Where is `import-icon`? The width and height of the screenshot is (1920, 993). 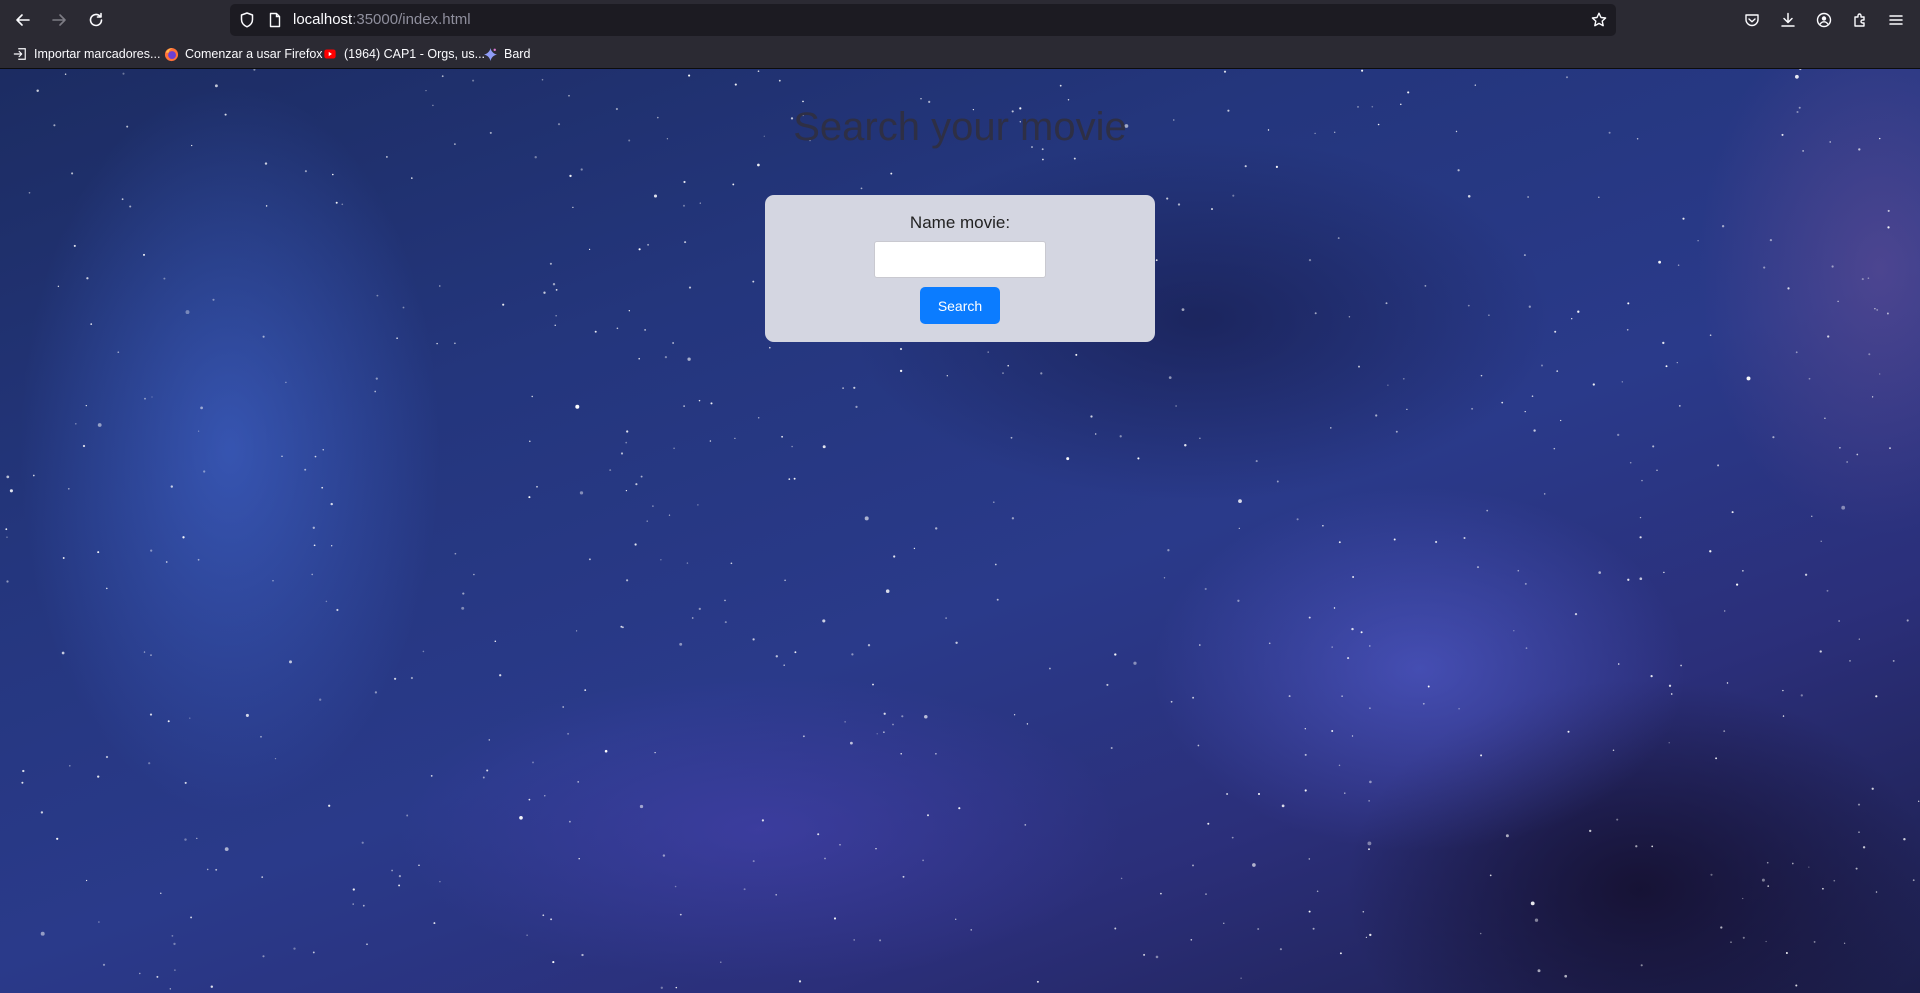 import-icon is located at coordinates (20, 54).